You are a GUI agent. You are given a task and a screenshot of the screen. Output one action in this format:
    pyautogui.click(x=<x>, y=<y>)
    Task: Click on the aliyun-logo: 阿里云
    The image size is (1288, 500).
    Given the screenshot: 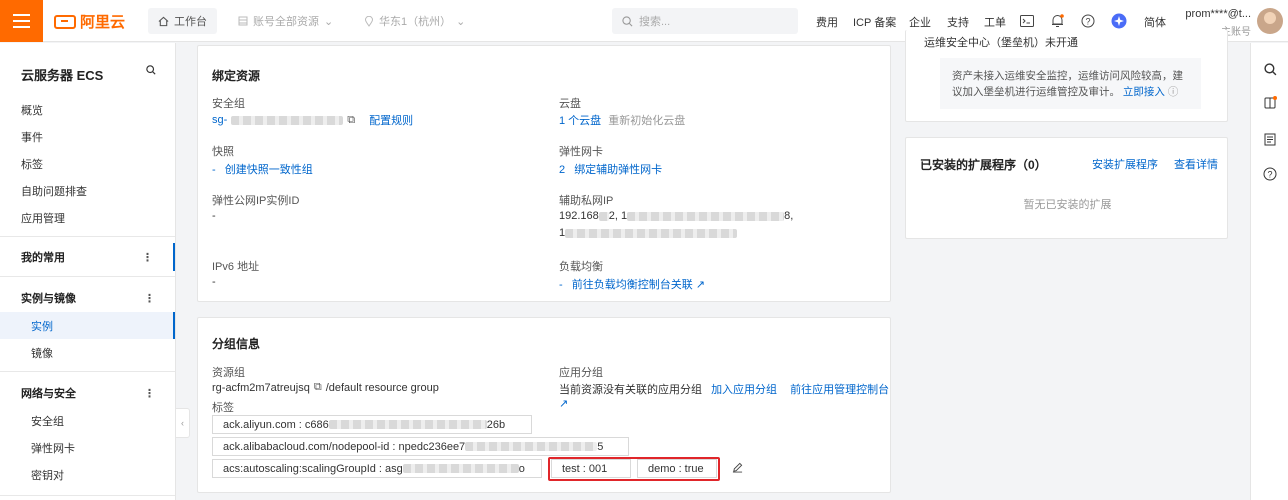 What is the action you would take?
    pyautogui.click(x=89, y=21)
    